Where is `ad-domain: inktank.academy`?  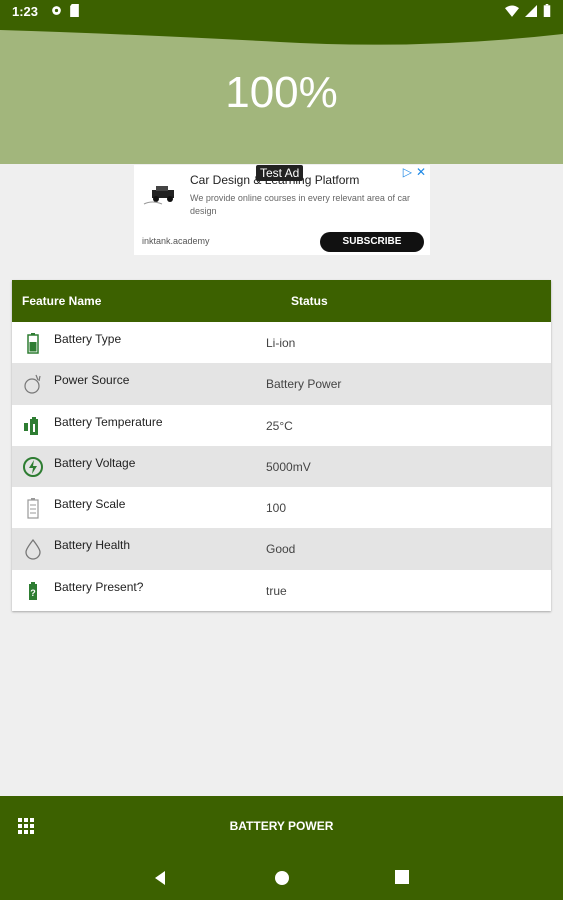 ad-domain: inktank.academy is located at coordinates (176, 241).